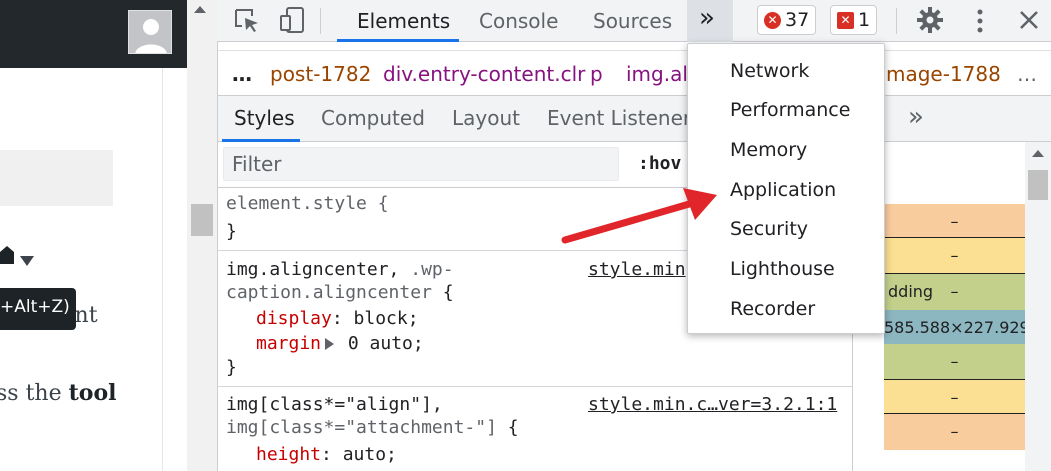 The height and width of the screenshot is (471, 1051). Describe the element at coordinates (954, 292) in the screenshot. I see `box-model-padding: dding –` at that location.